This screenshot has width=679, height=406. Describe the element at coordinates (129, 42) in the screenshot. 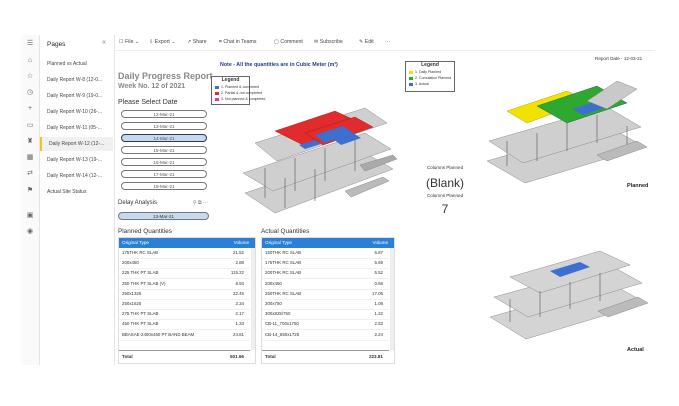

I see `file-menu: ☐ File ⌄` at that location.